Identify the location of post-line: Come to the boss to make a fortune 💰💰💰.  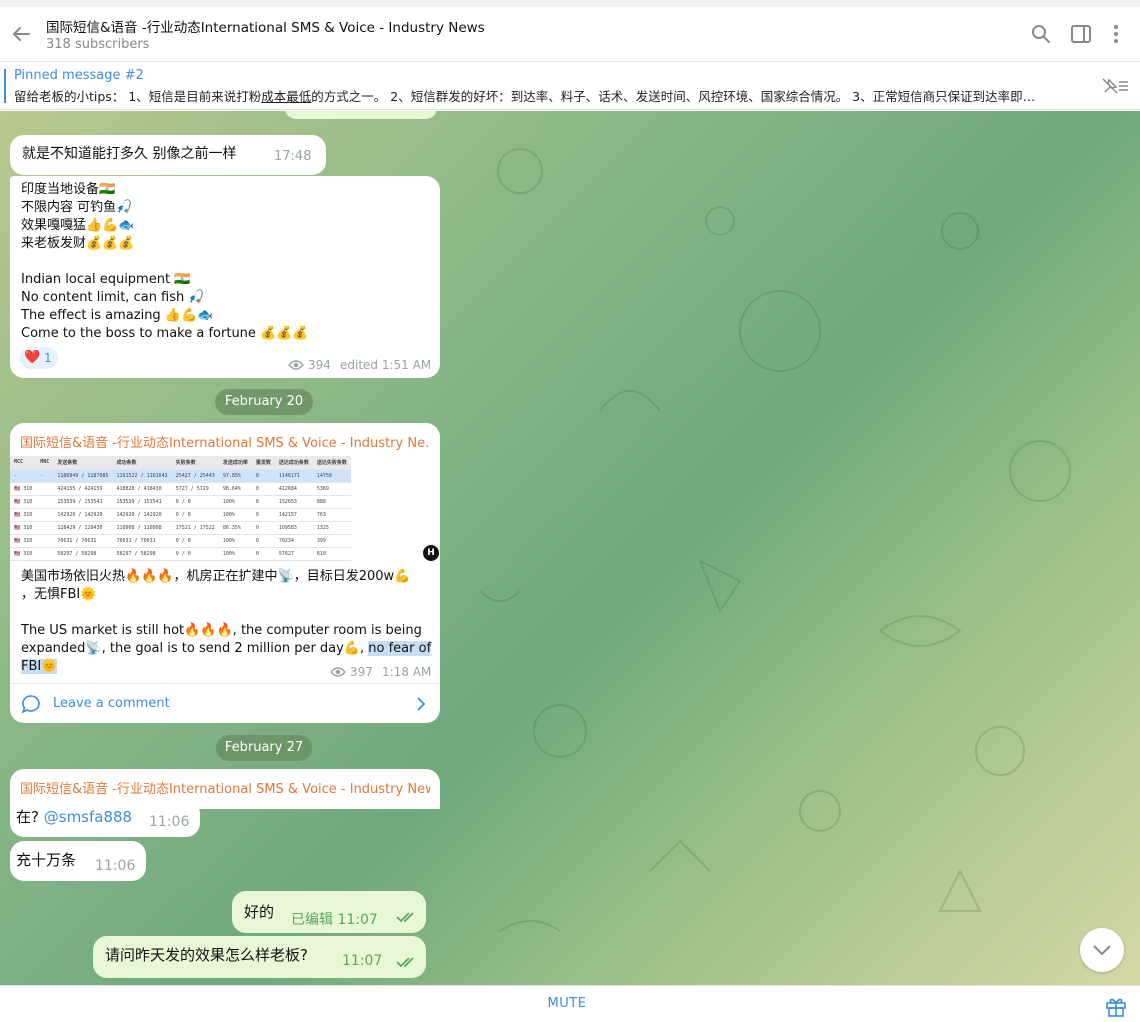
(165, 333).